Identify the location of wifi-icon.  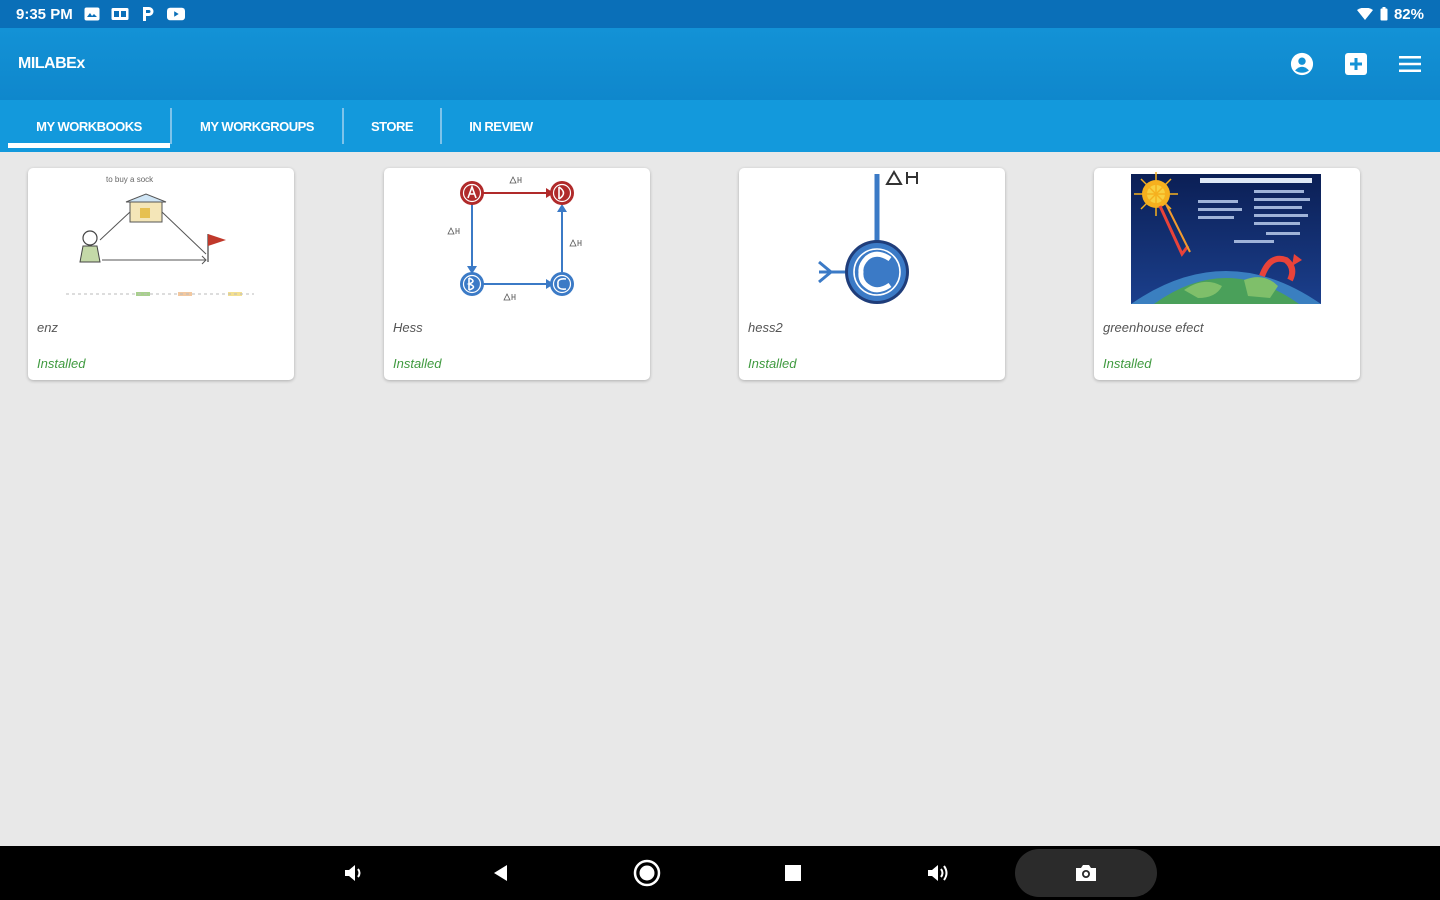
(1365, 14).